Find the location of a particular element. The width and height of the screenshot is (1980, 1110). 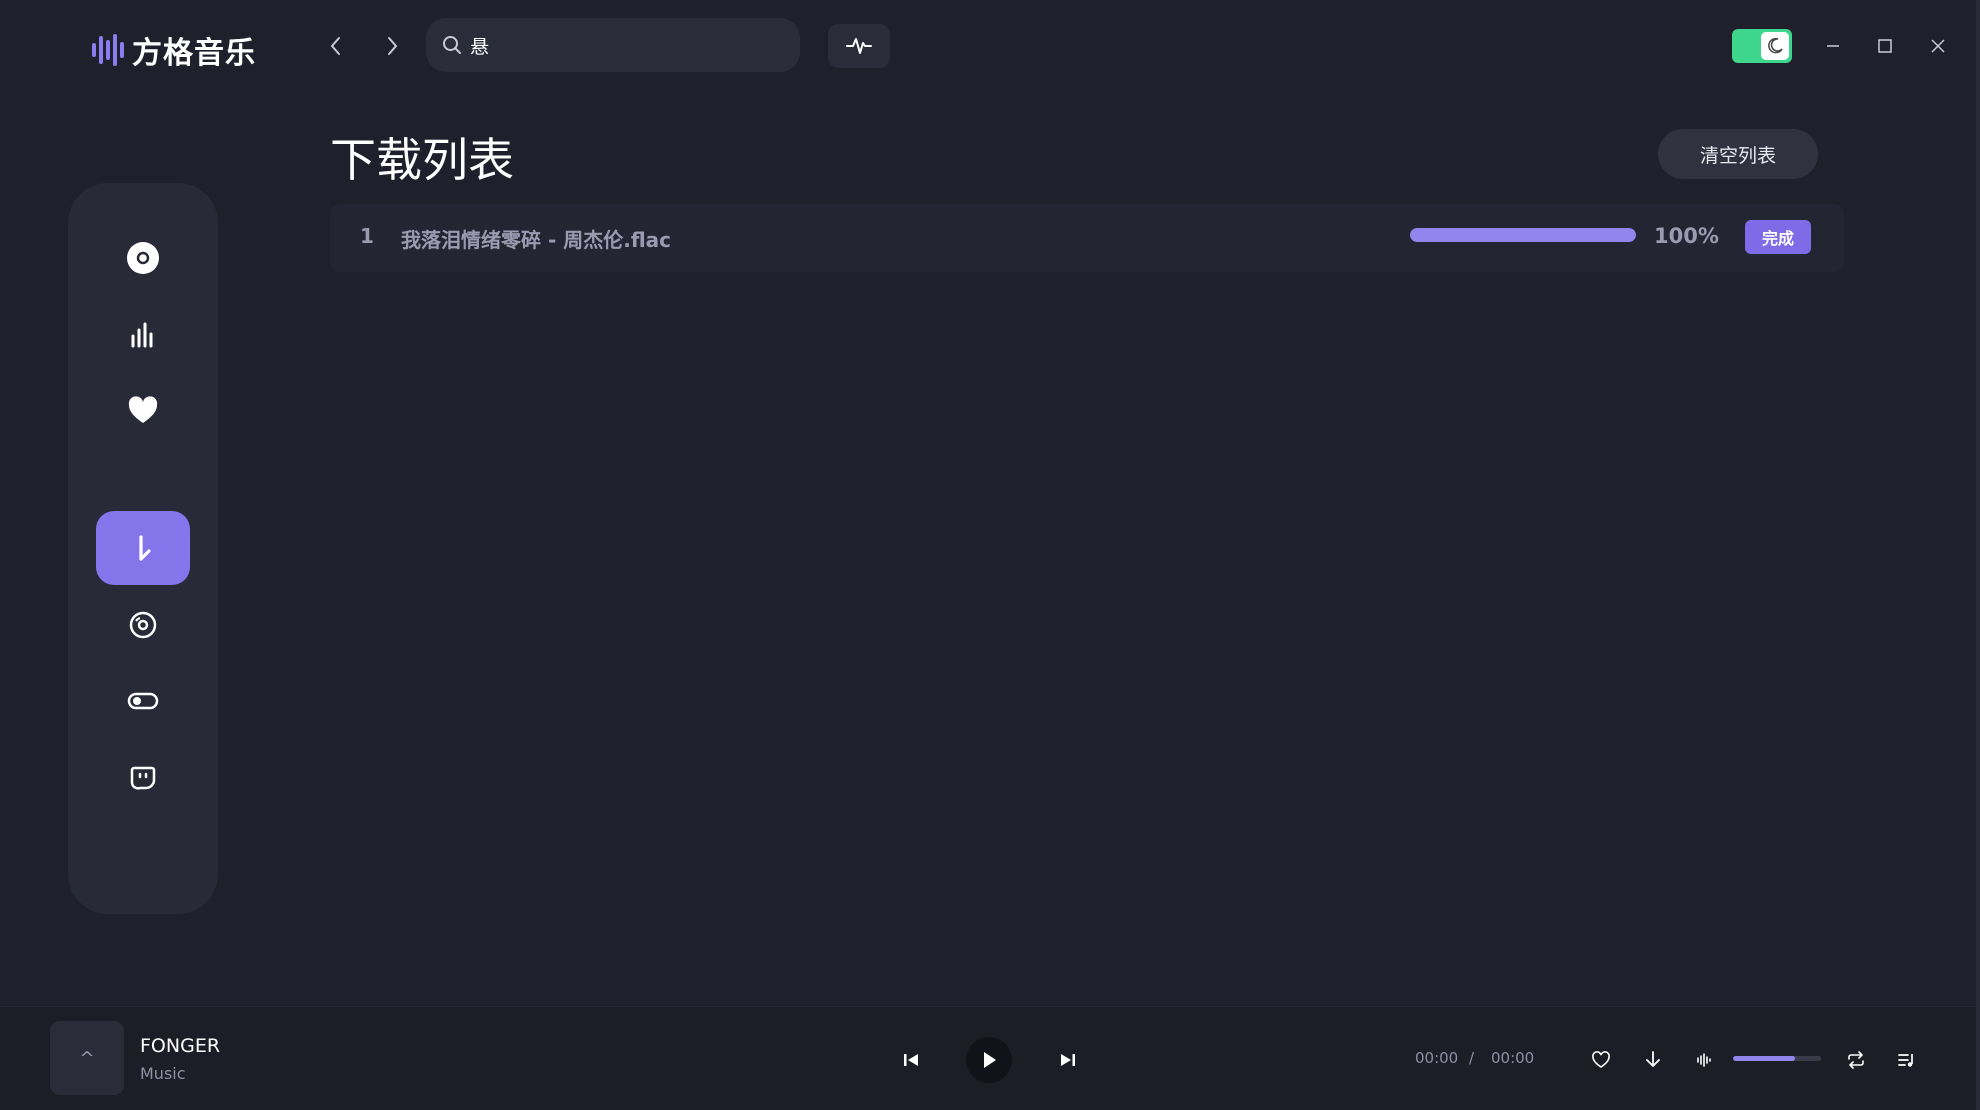

download-progress-bar is located at coordinates (1523, 235).